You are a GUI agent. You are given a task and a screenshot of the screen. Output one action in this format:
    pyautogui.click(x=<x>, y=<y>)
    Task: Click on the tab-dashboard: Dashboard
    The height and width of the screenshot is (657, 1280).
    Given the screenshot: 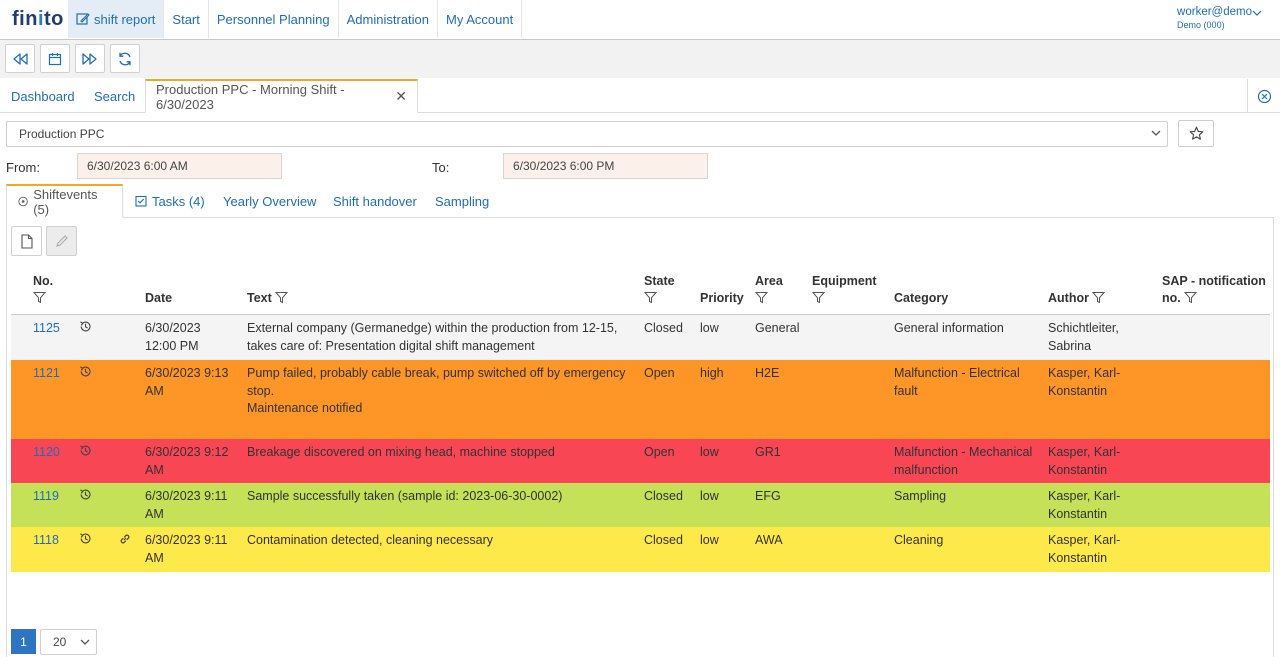 What is the action you would take?
    pyautogui.click(x=43, y=96)
    